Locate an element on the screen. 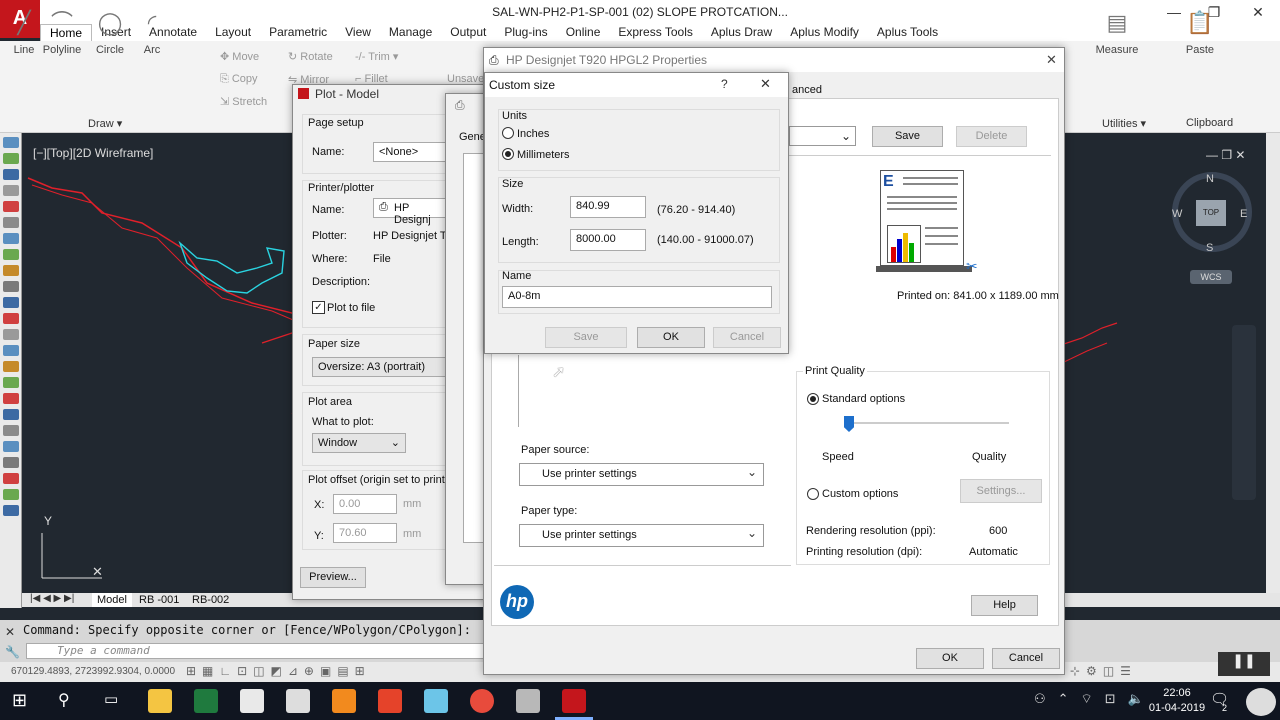 This screenshot has width=1280, height=720. drafting-toggles: ⊞▦∟⊡◫◩⊿⊕▣▤⊞ is located at coordinates (333, 672).